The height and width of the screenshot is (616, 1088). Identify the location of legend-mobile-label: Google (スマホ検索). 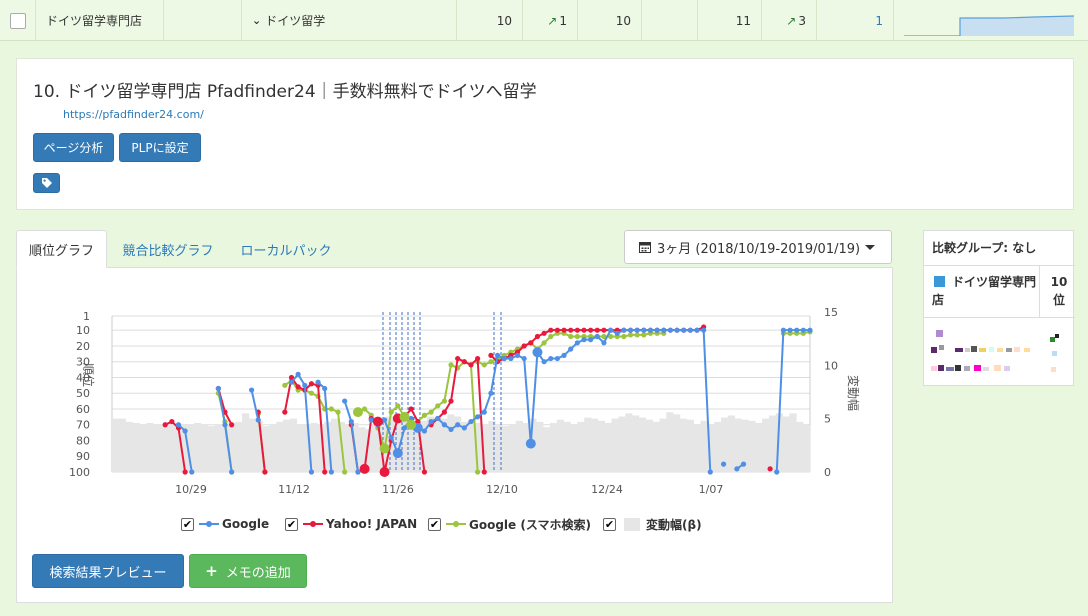
(530, 524).